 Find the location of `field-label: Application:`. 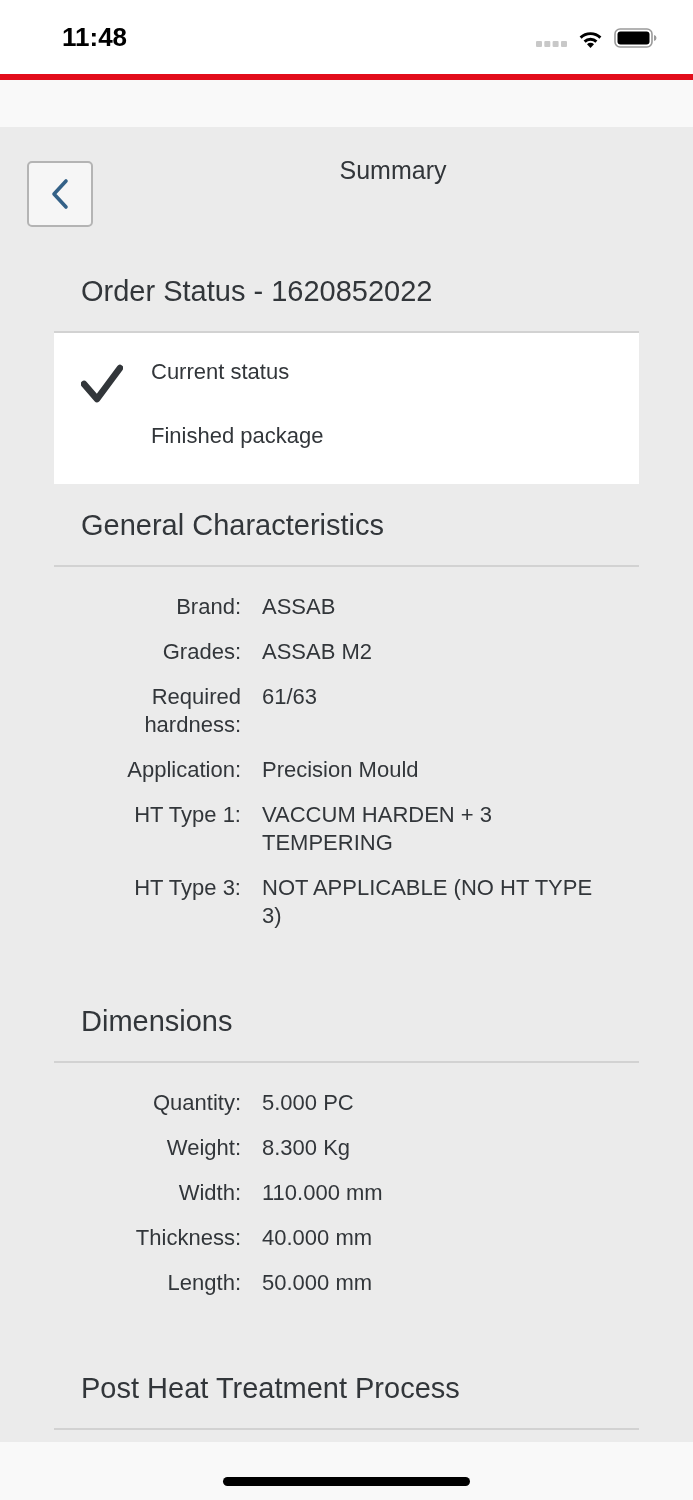

field-label: Application: is located at coordinates (183, 770).